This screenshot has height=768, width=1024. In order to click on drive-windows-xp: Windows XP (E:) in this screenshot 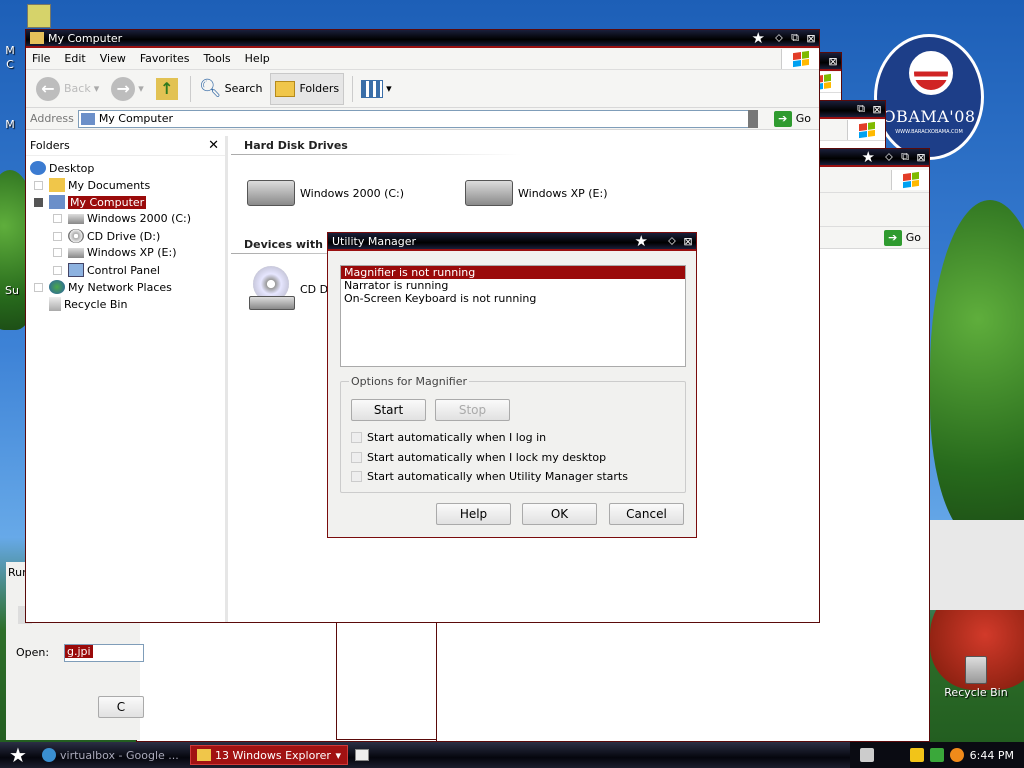, I will do `click(536, 193)`.